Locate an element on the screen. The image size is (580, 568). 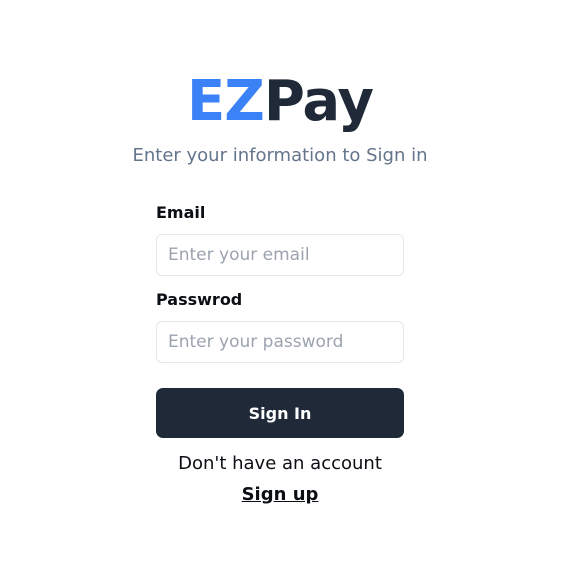
sign-up-link-row: Sign up is located at coordinates (280, 495).